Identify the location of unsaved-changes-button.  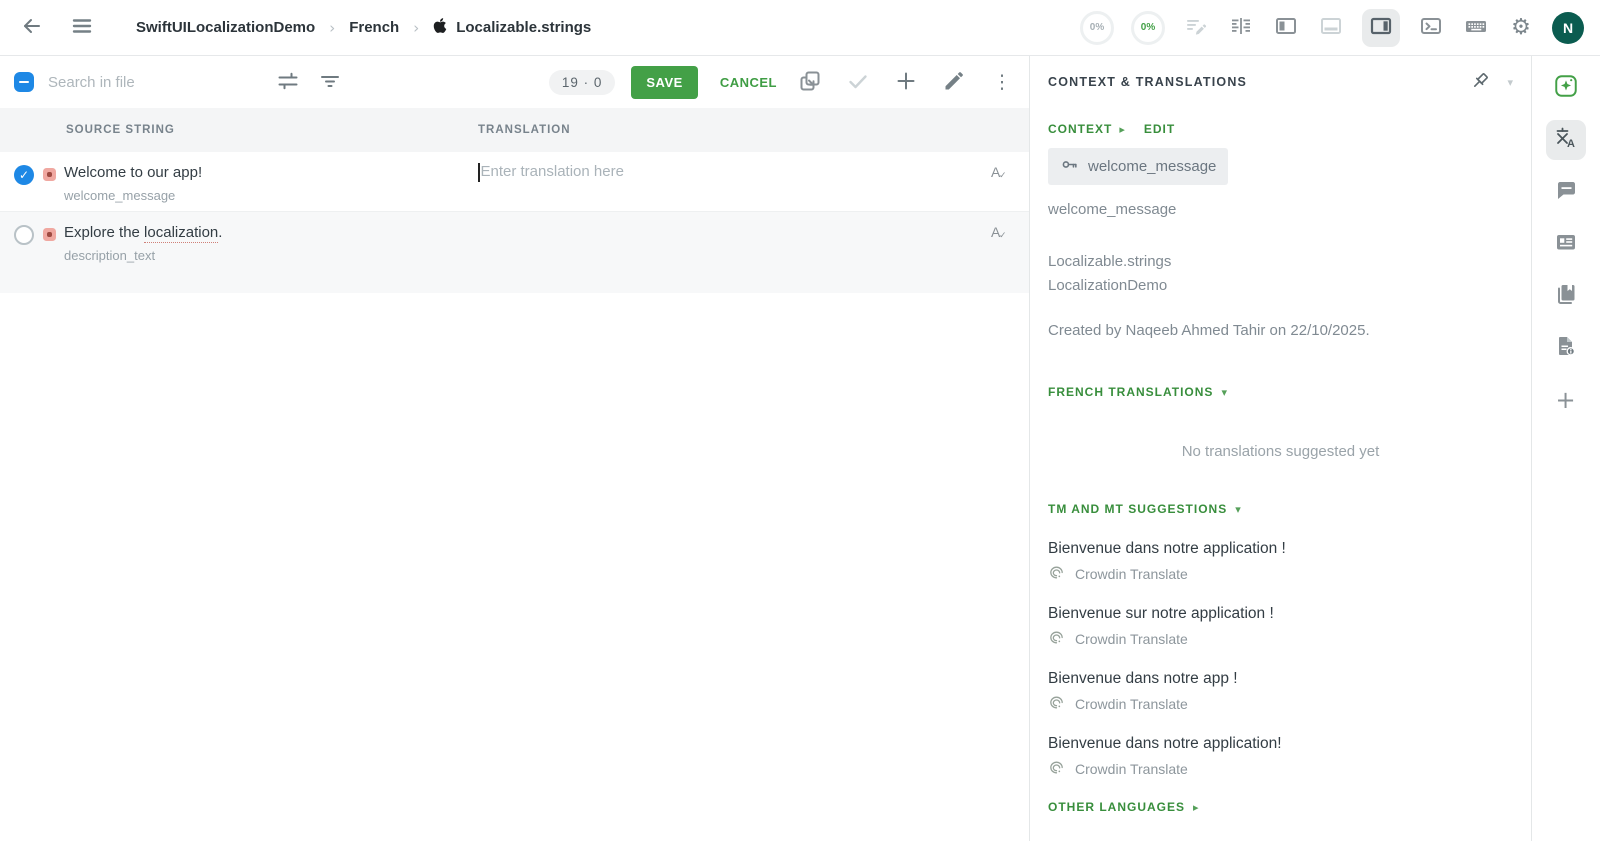
(1196, 28).